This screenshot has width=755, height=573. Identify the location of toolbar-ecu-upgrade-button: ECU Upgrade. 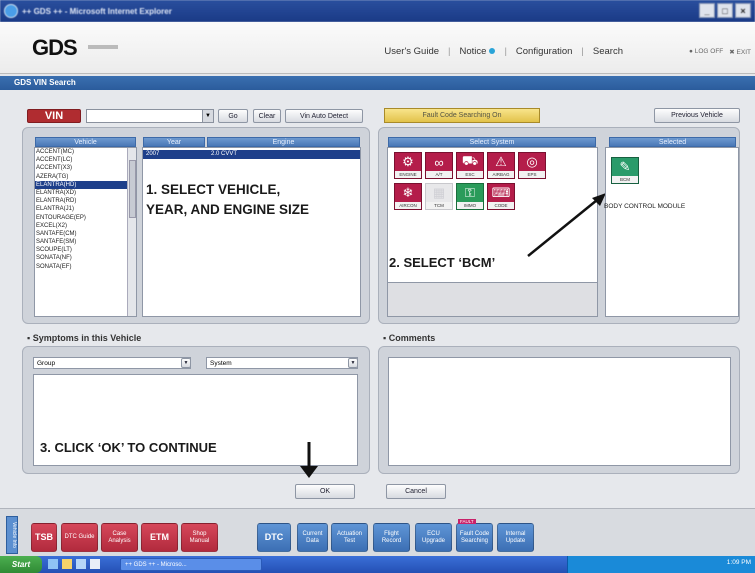
(433, 537).